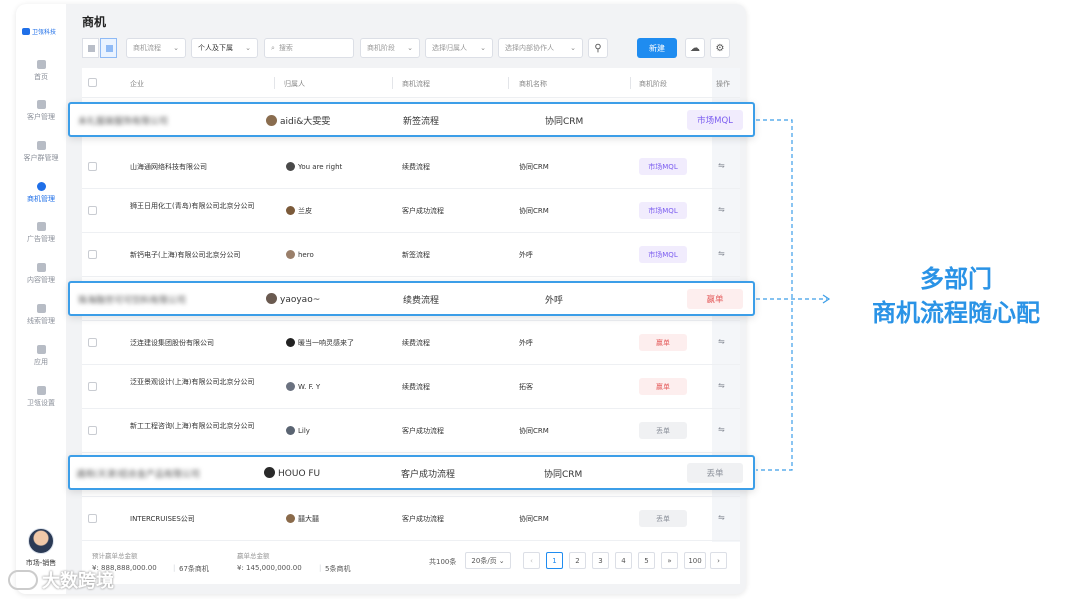  Describe the element at coordinates (90, 48) in the screenshot. I see `grid-view-button` at that location.